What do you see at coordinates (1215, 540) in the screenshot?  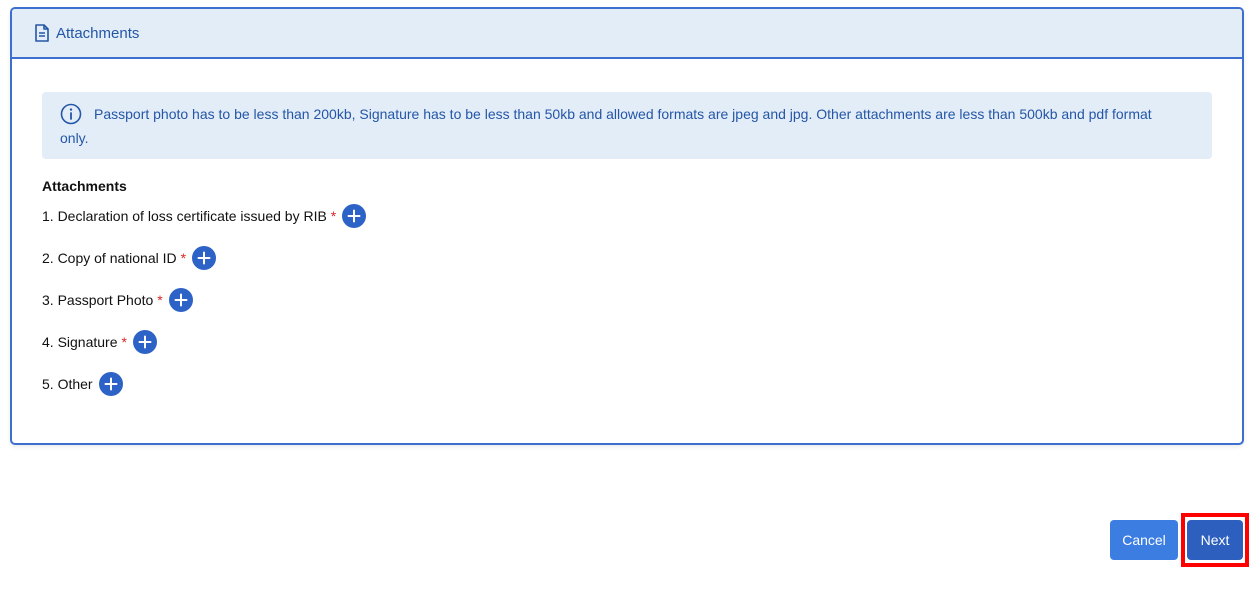 I see `next-button: Next` at bounding box center [1215, 540].